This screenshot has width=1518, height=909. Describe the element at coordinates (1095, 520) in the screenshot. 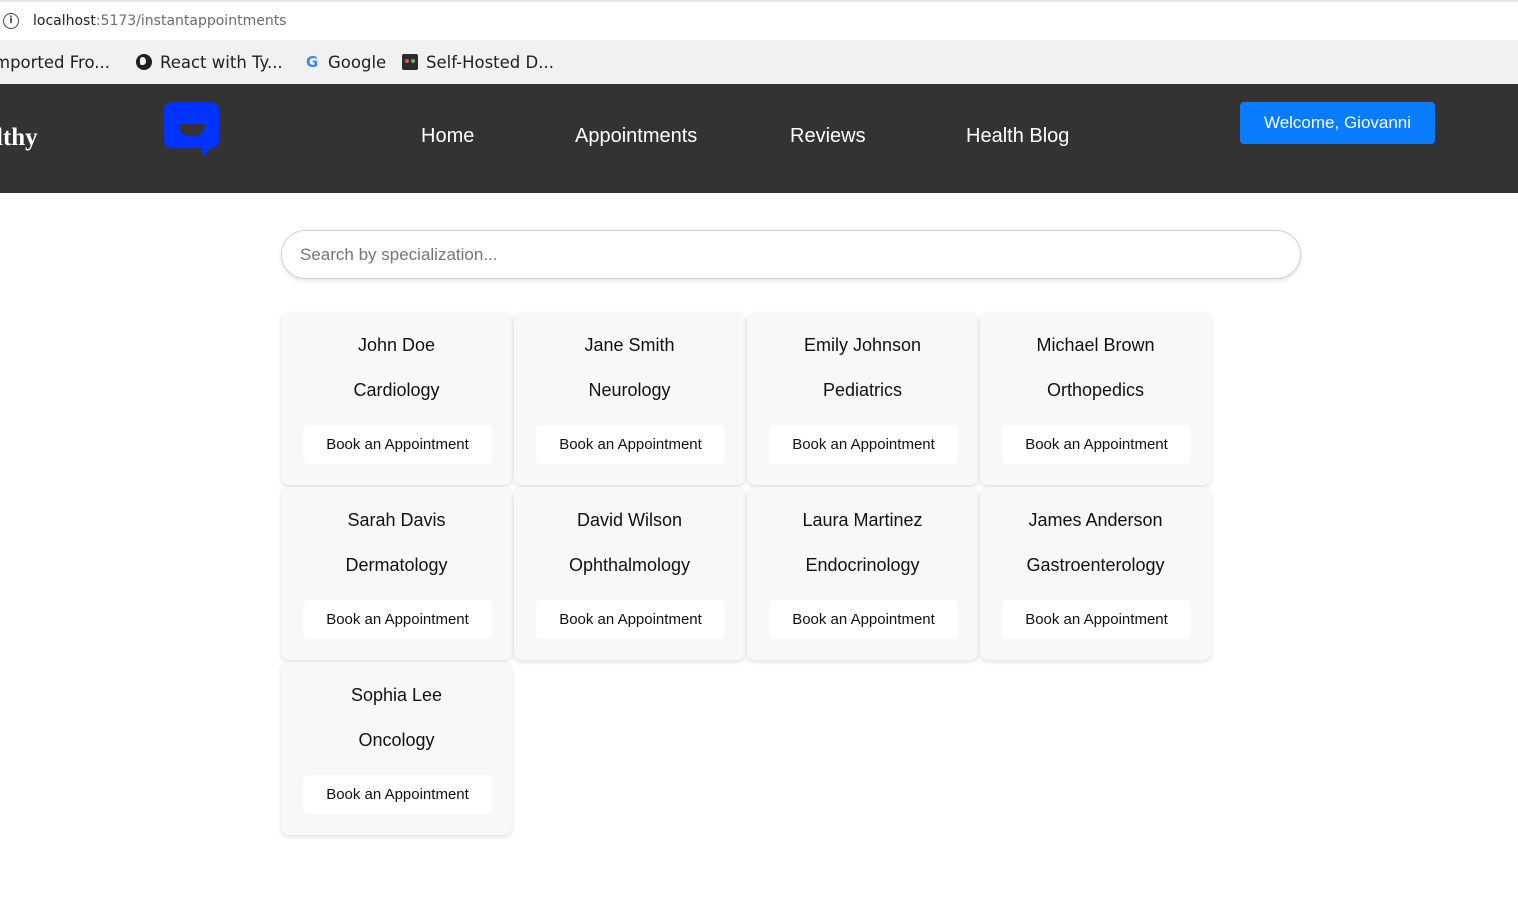

I see `doctor-name: James Anderson` at that location.